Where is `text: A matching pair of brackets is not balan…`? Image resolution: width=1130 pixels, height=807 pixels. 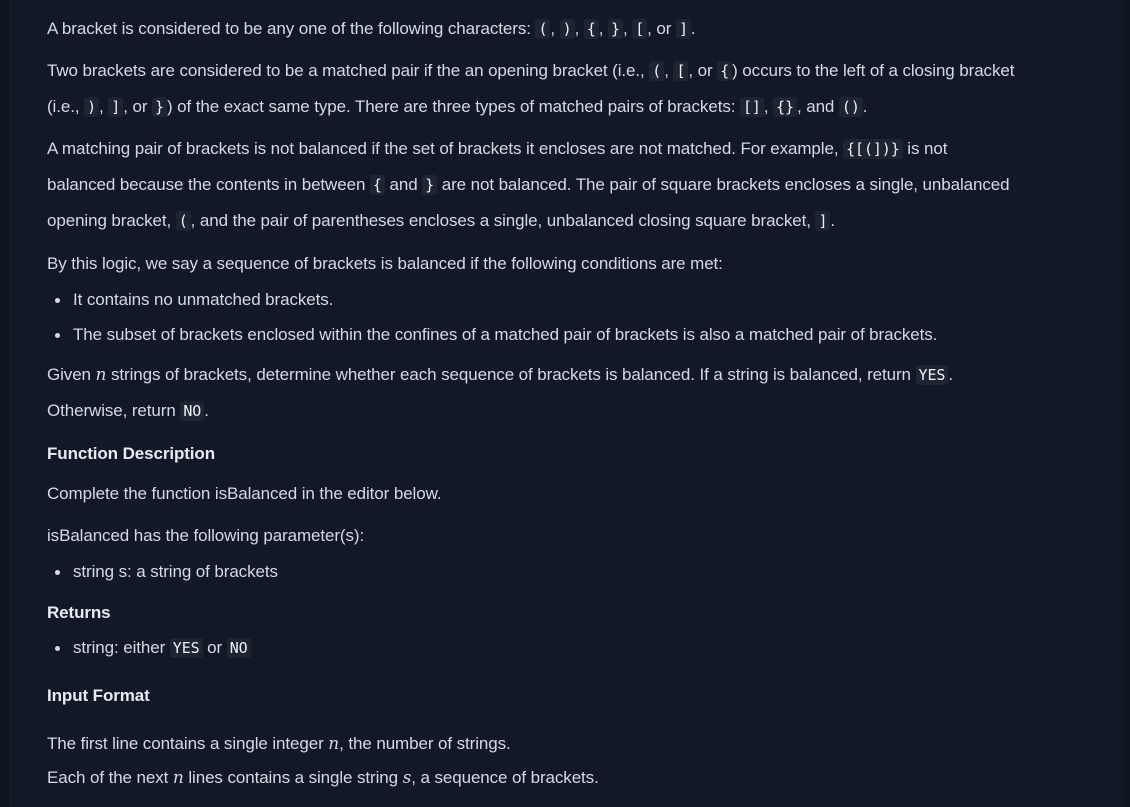
text: A matching pair of brackets is not balan… is located at coordinates (445, 148).